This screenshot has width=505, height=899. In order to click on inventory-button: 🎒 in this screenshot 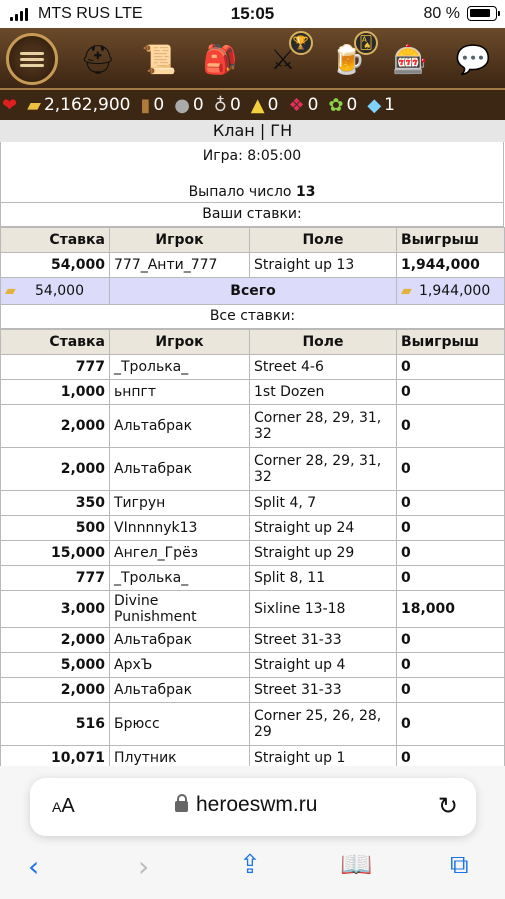, I will do `click(220, 59)`.